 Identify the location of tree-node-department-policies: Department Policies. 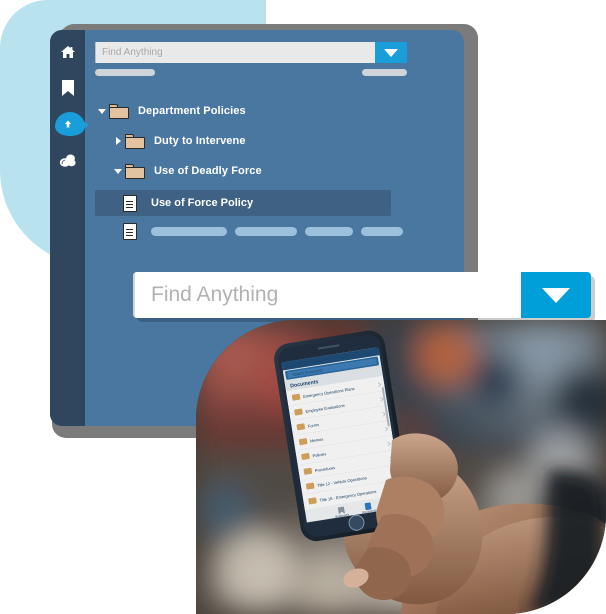
(274, 111).